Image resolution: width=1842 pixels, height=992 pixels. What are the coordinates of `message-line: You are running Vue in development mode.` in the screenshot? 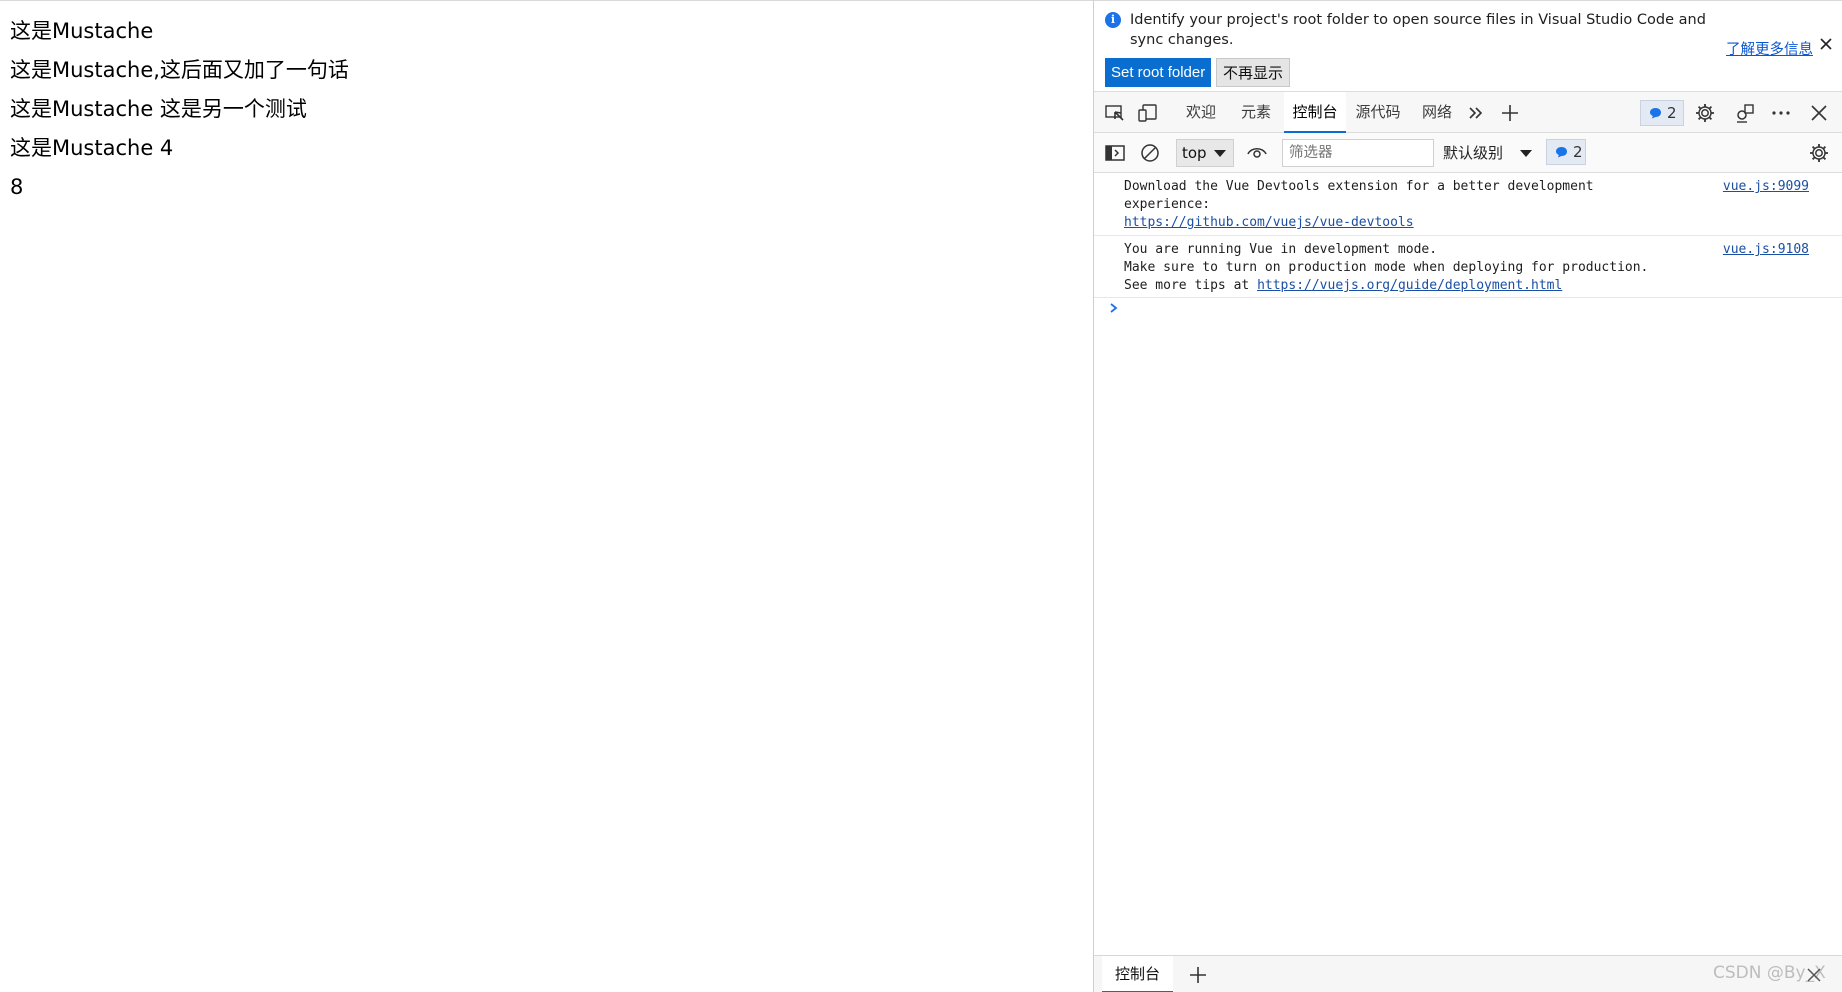 It's located at (1281, 249).